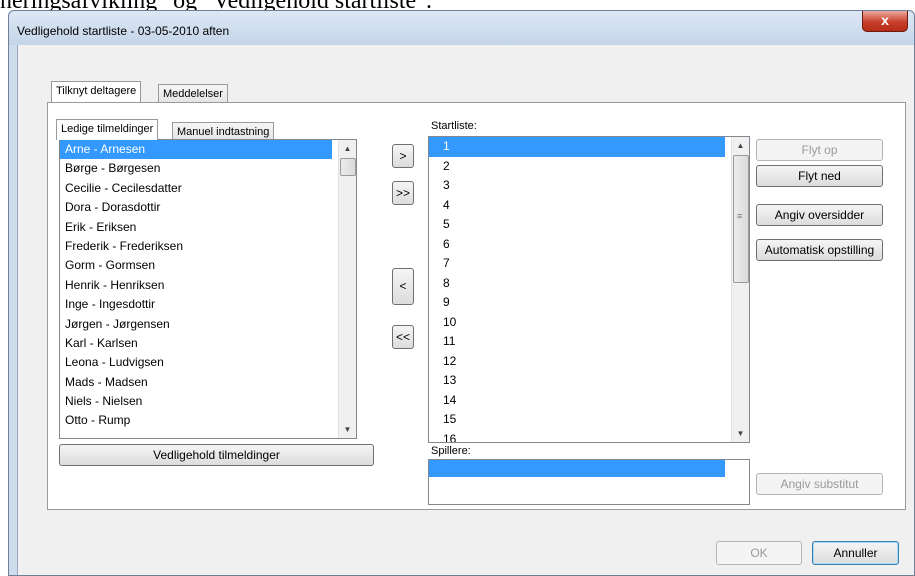 The image size is (915, 576). I want to click on ok-button: OK, so click(759, 553).